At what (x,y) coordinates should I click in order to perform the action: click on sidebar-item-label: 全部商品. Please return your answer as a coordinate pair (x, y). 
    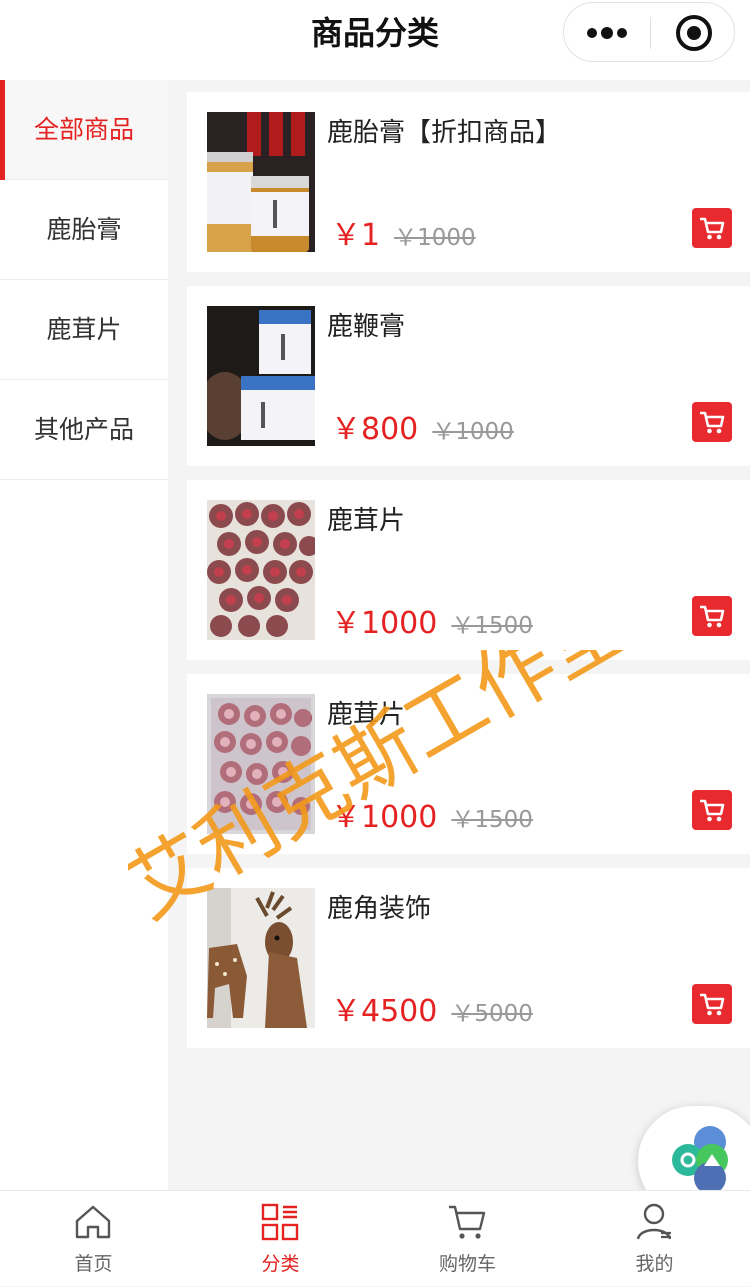
    Looking at the image, I should click on (83, 129).